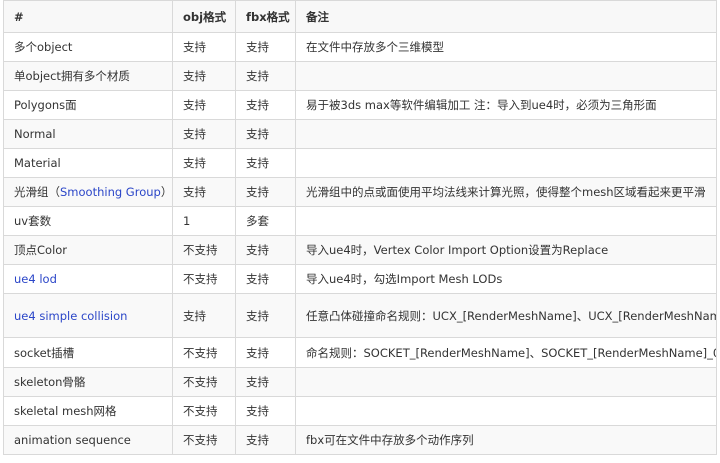 The image size is (720, 463). I want to click on feature-cell: 光滑组（Smoothing Group）, so click(88, 192).